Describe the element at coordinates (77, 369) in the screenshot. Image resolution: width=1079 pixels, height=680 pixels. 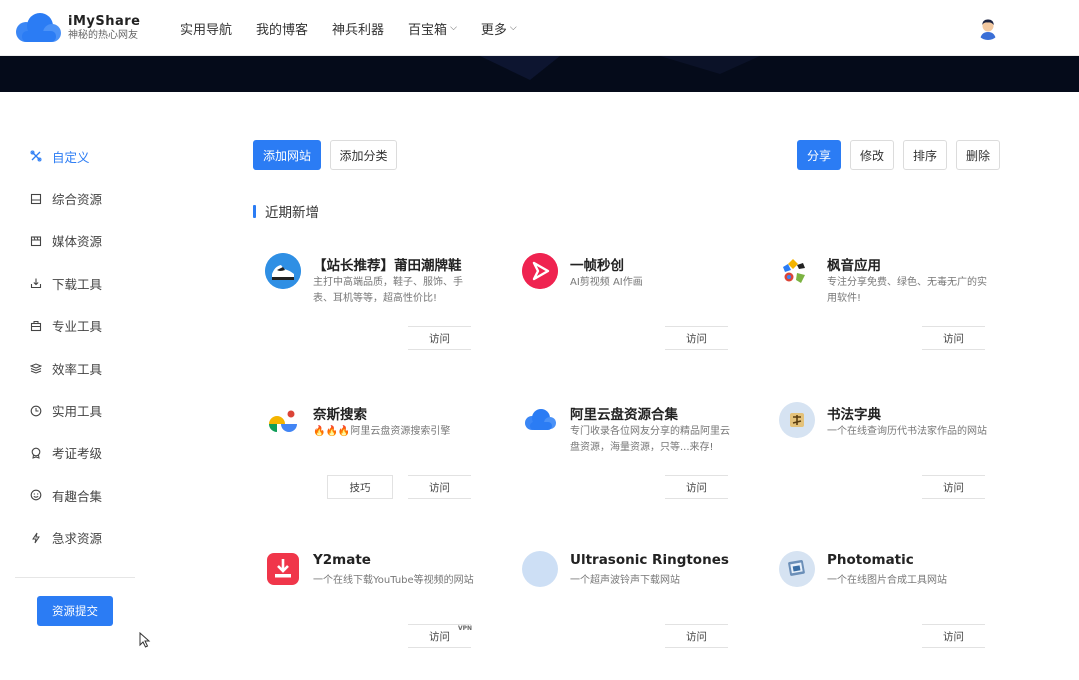
I see `sidebar-item-label: 效率工具` at that location.